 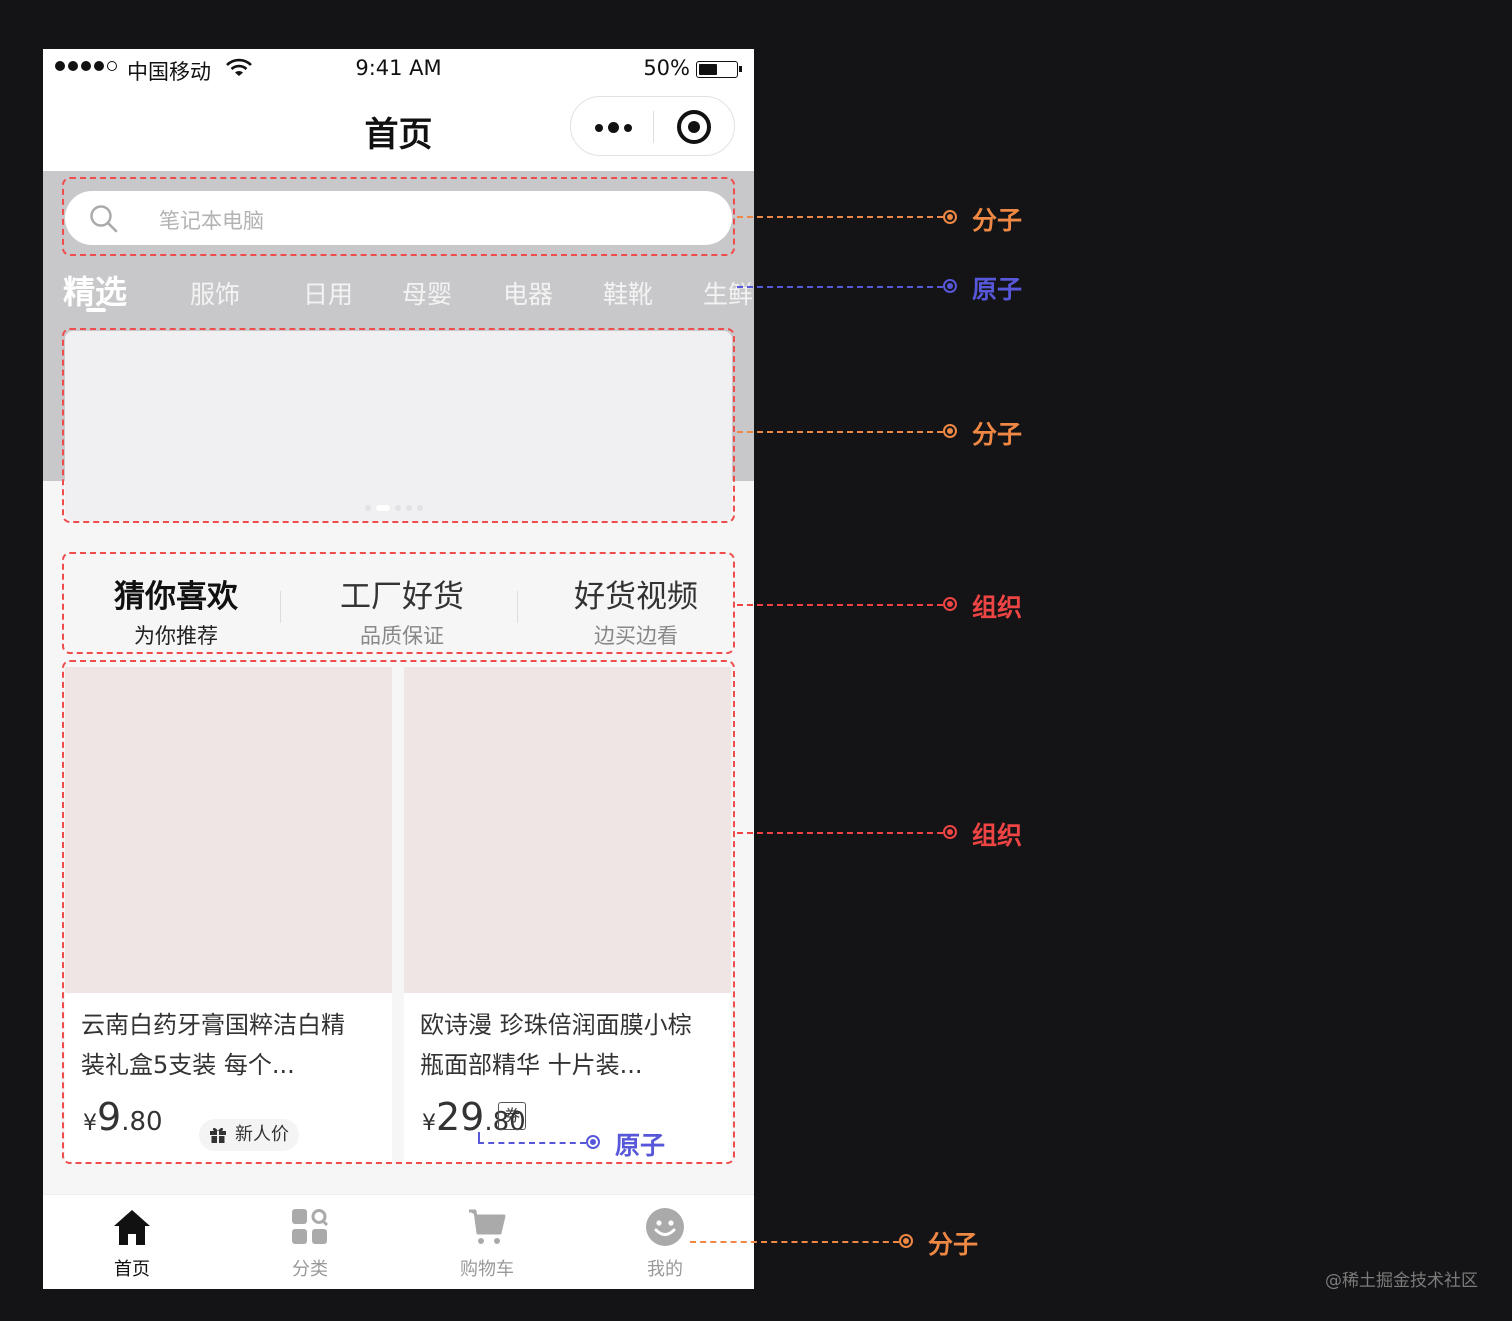 What do you see at coordinates (997, 220) in the screenshot?
I see `label-molecule-search: 分子` at bounding box center [997, 220].